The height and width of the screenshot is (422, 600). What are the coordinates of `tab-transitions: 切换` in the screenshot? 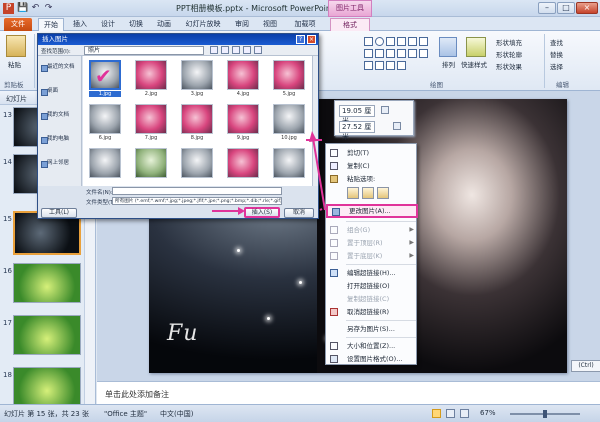 It's located at (136, 24).